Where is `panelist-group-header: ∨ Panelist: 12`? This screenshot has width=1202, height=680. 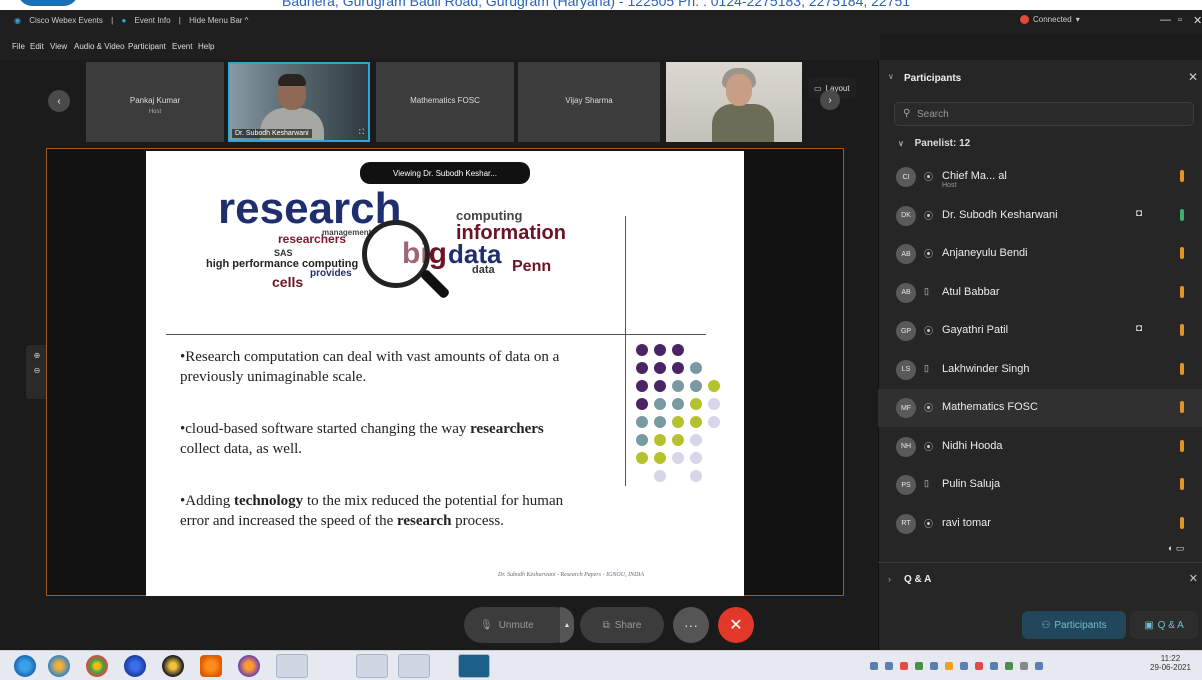 panelist-group-header: ∨ Panelist: 12 is located at coordinates (934, 143).